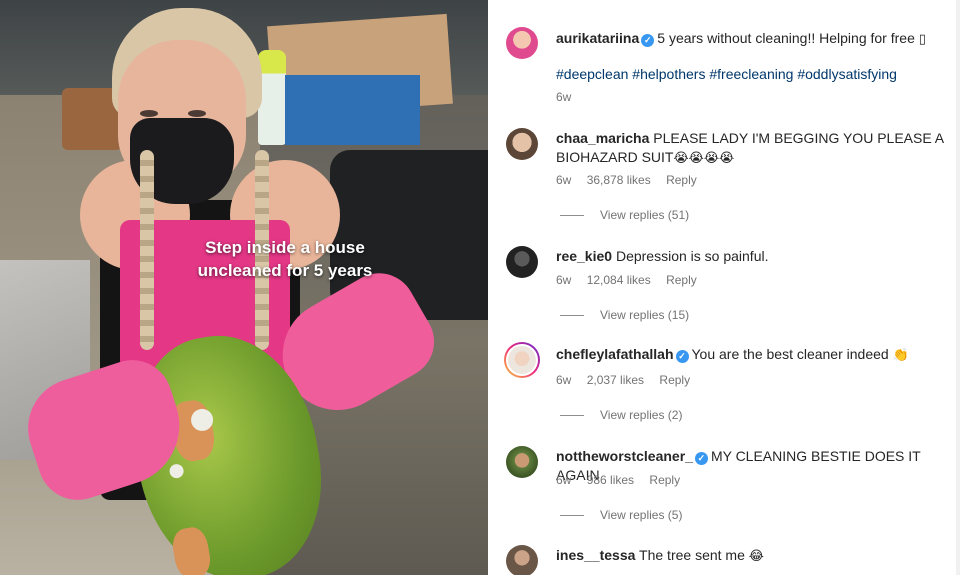 The height and width of the screenshot is (575, 960). Describe the element at coordinates (595, 555) in the screenshot. I see `comment-username: ines__tessa` at that location.